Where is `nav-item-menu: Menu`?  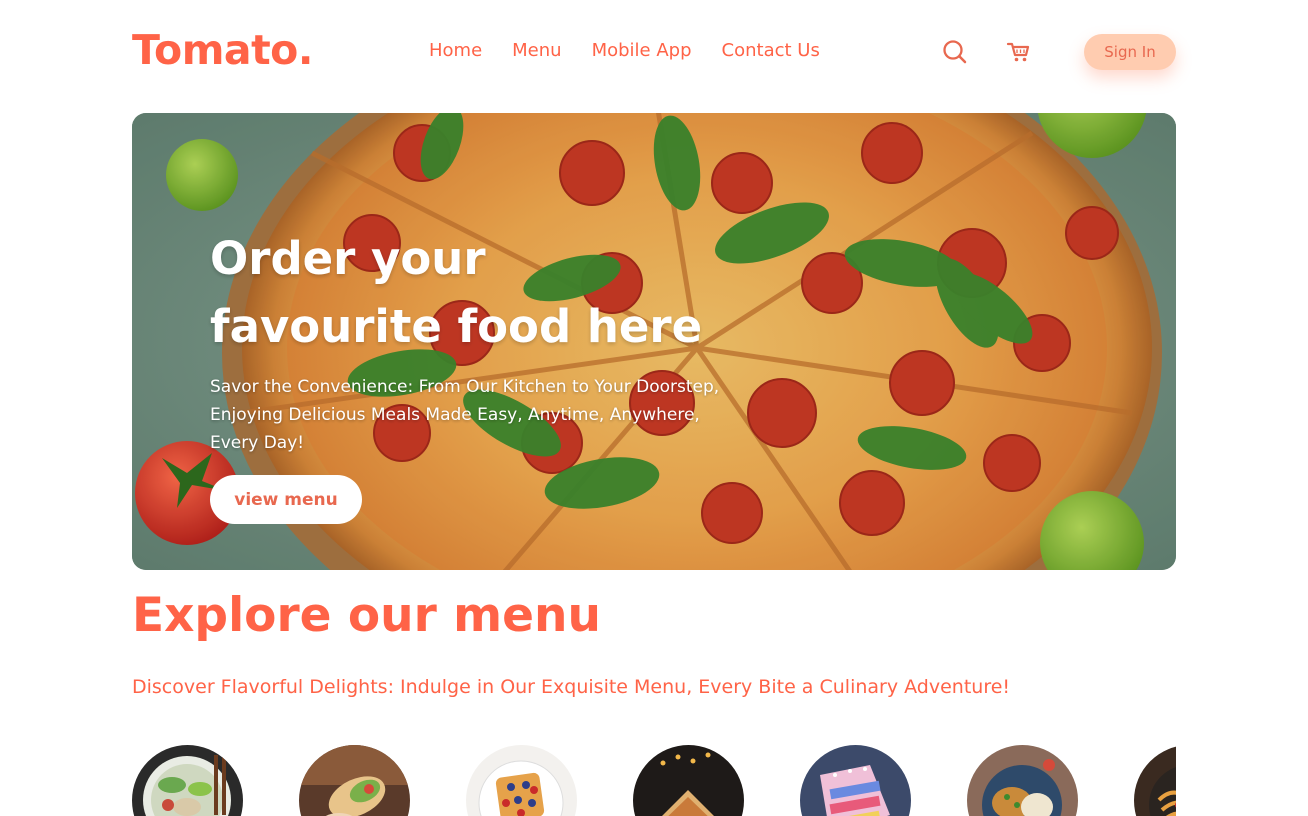
nav-item-menu: Menu is located at coordinates (536, 50).